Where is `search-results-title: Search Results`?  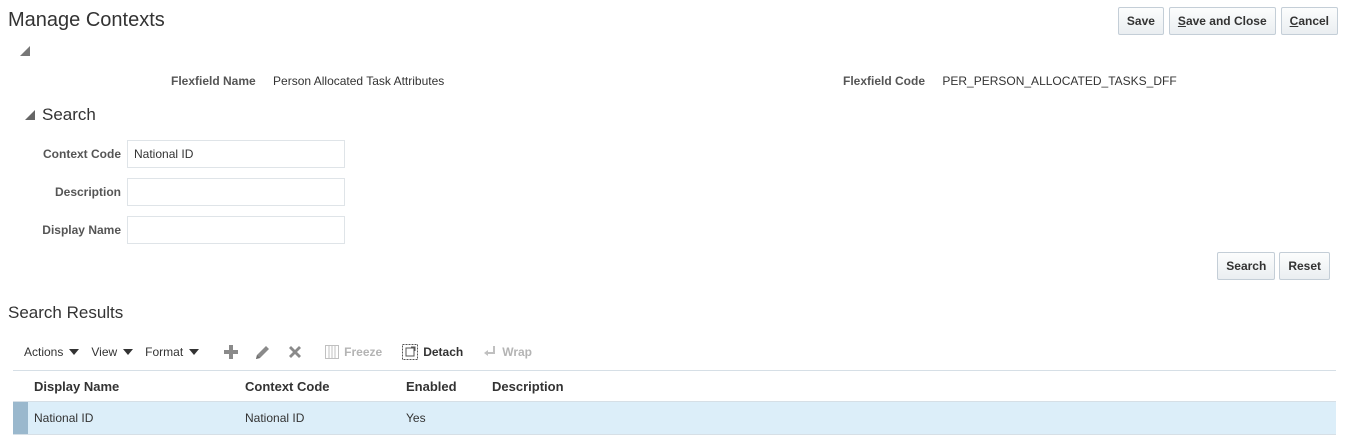 search-results-title: Search Results is located at coordinates (66, 312).